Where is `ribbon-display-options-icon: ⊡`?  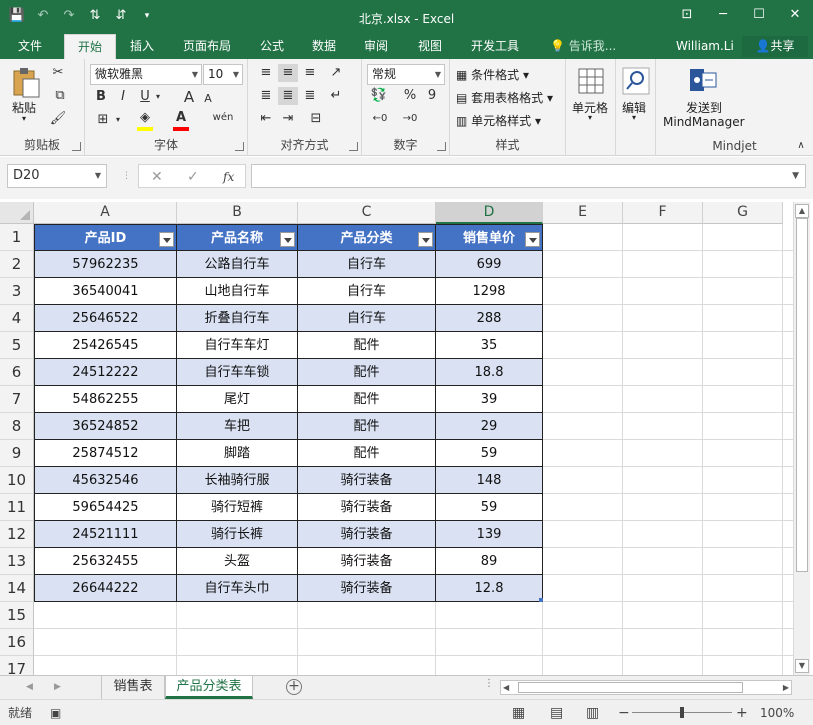
ribbon-display-options-icon: ⊡ is located at coordinates (687, 15).